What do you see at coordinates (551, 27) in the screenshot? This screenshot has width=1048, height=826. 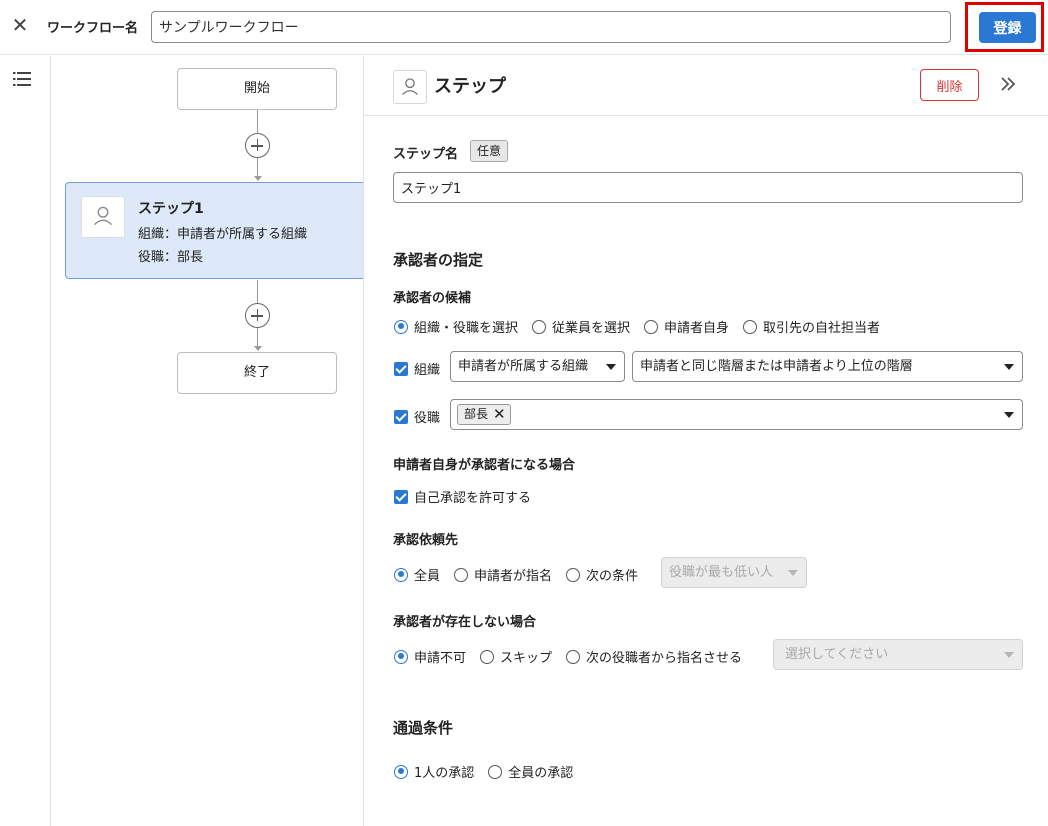 I see `workflow-name-input` at bounding box center [551, 27].